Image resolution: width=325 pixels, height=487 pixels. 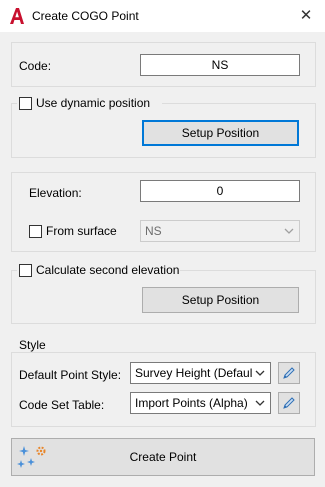 I want to click on default-point-style-value: Survey Height (Default), so click(x=193, y=373).